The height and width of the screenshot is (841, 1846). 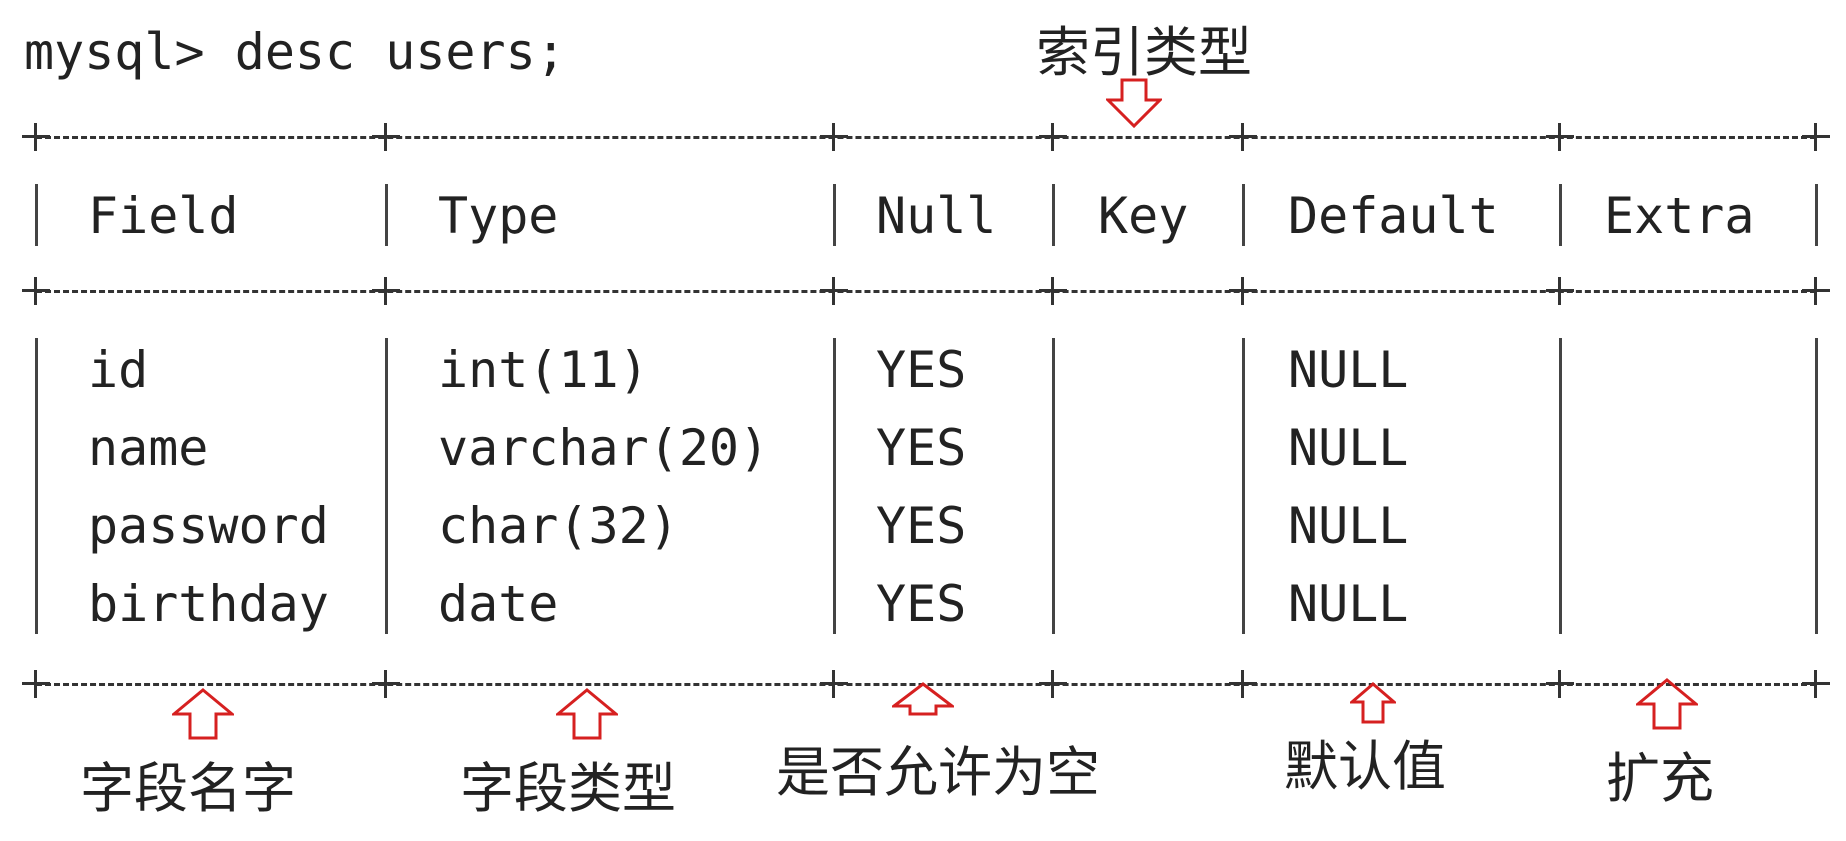 I want to click on cell-type: varchar(20), so click(x=604, y=448).